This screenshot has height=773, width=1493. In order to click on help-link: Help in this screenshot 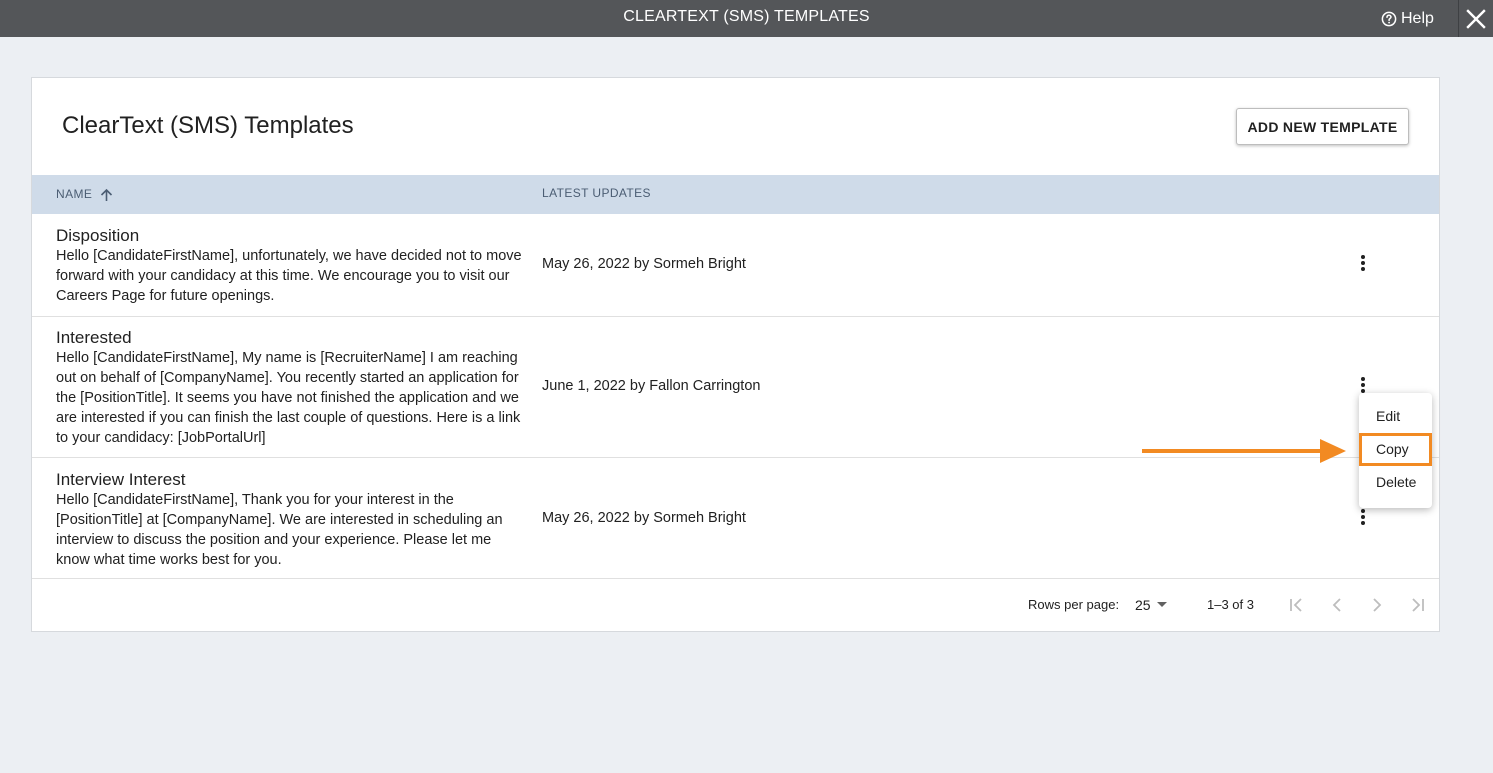, I will do `click(1407, 18)`.